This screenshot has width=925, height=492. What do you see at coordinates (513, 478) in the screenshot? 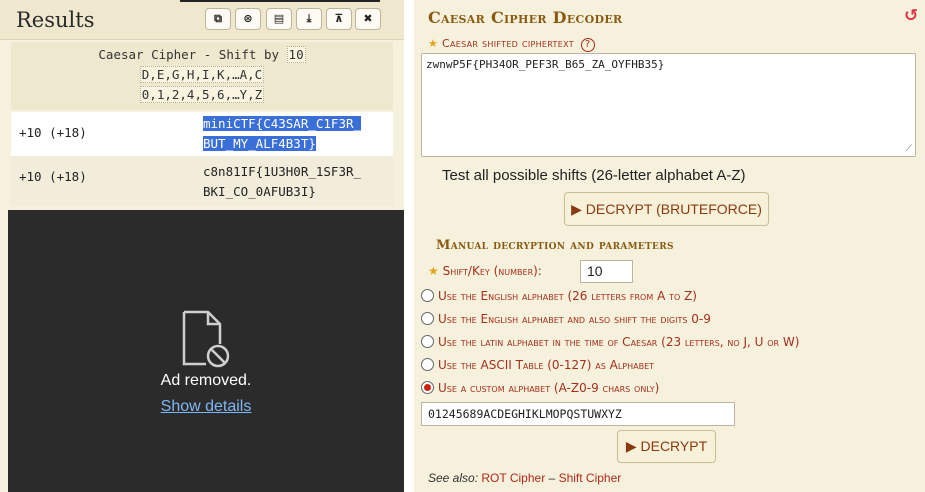
I see `rot-cipher-link: ROT Cipher` at bounding box center [513, 478].